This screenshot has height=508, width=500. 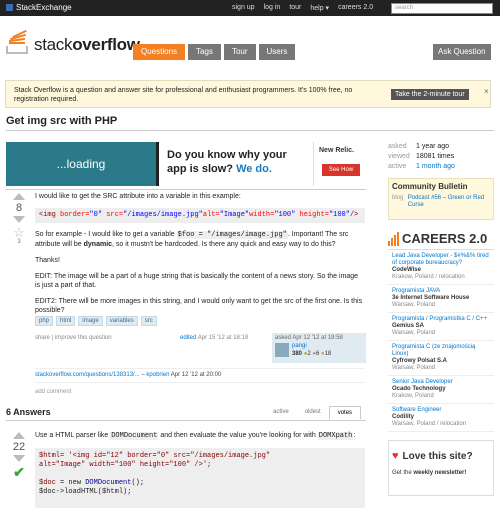 I want to click on tab-votes: votes, so click(x=345, y=413).